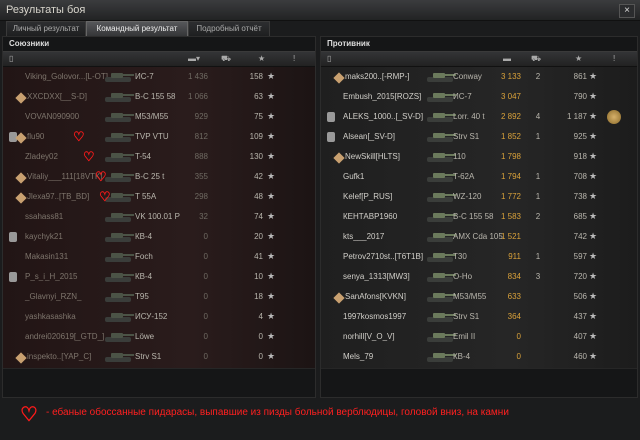 Image resolution: width=640 pixels, height=440 pixels. What do you see at coordinates (46, 29) in the screenshot?
I see `tab-personal-result: Личный результат` at bounding box center [46, 29].